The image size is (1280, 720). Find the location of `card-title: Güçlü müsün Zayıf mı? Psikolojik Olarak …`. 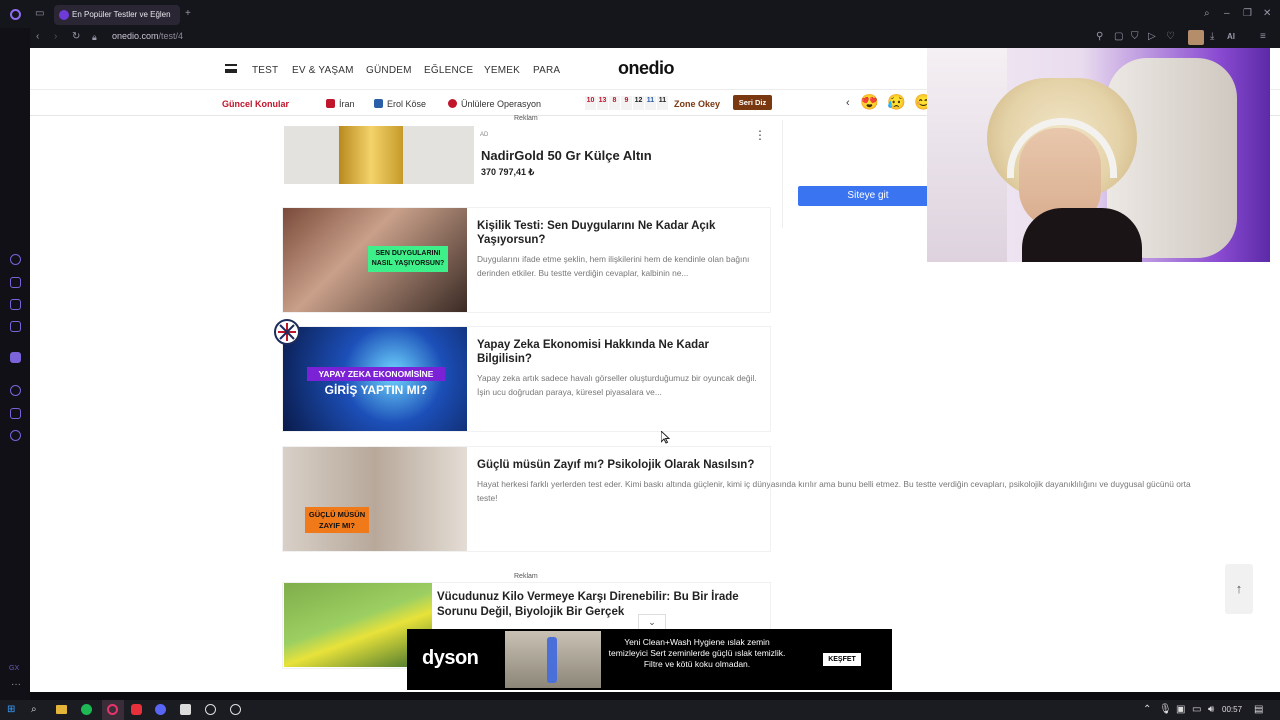

card-title: Güçlü müsün Zayıf mı? Psikolojik Olarak … is located at coordinates (637, 465).